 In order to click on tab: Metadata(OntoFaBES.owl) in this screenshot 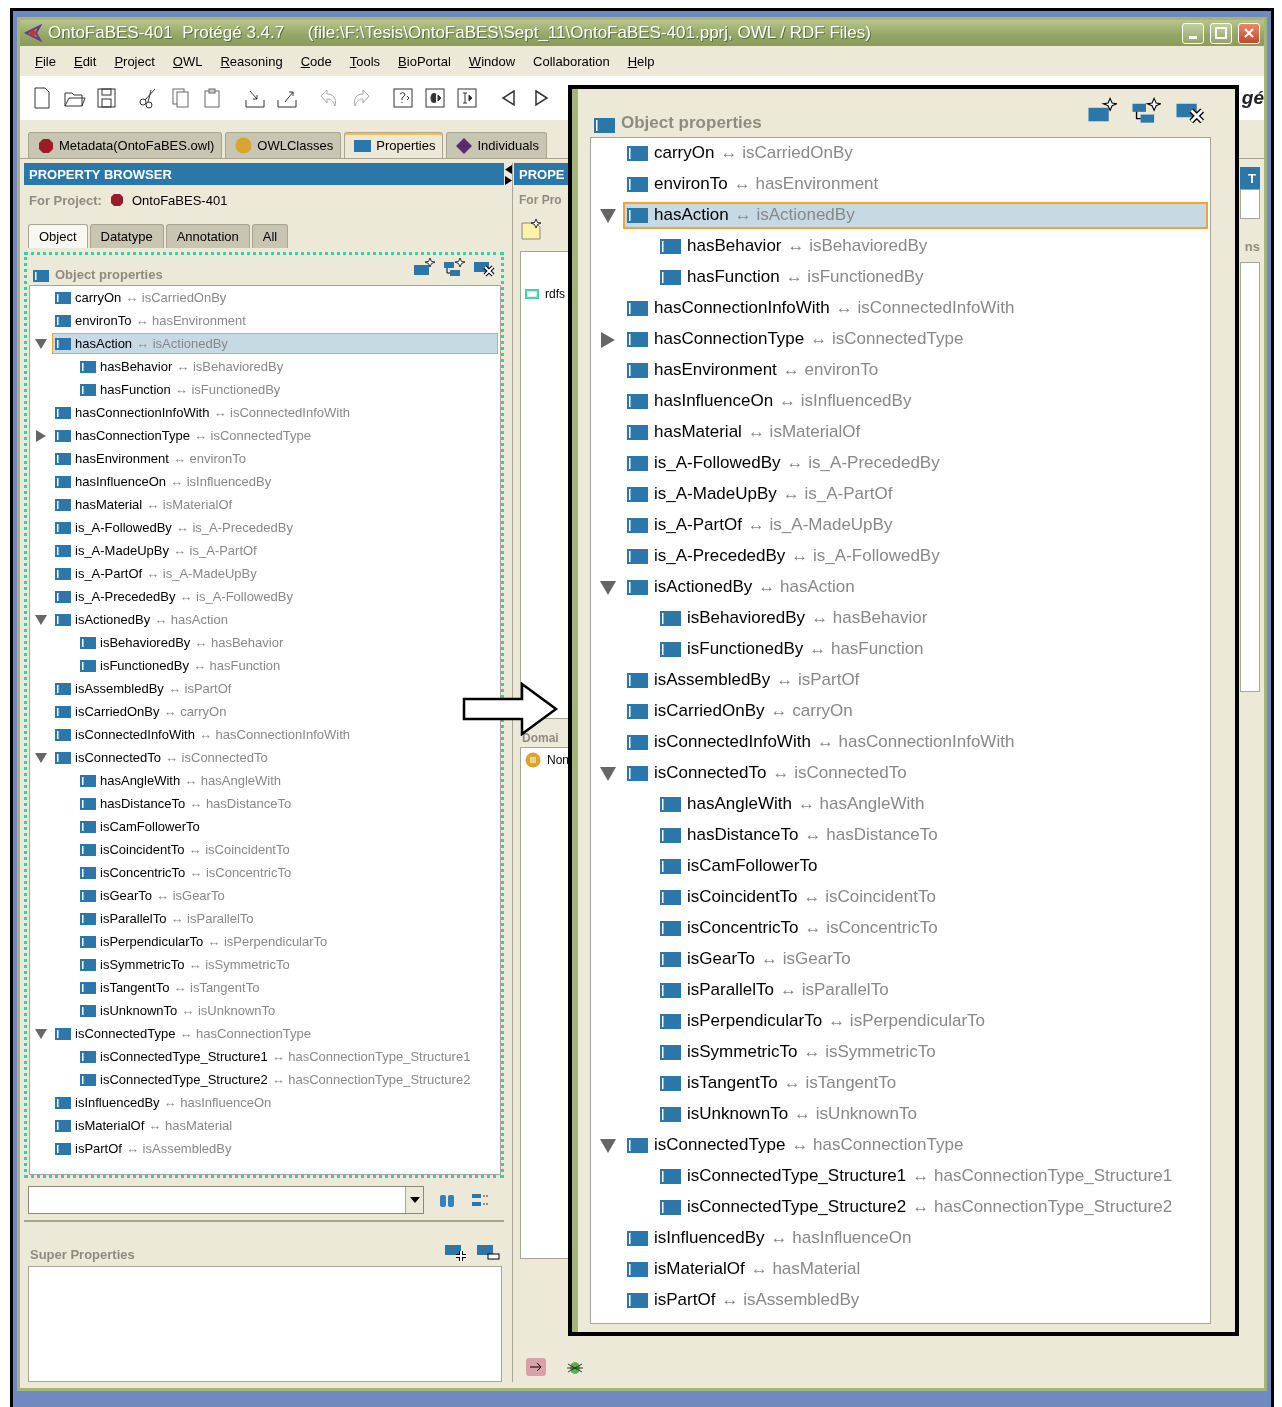, I will do `click(125, 145)`.